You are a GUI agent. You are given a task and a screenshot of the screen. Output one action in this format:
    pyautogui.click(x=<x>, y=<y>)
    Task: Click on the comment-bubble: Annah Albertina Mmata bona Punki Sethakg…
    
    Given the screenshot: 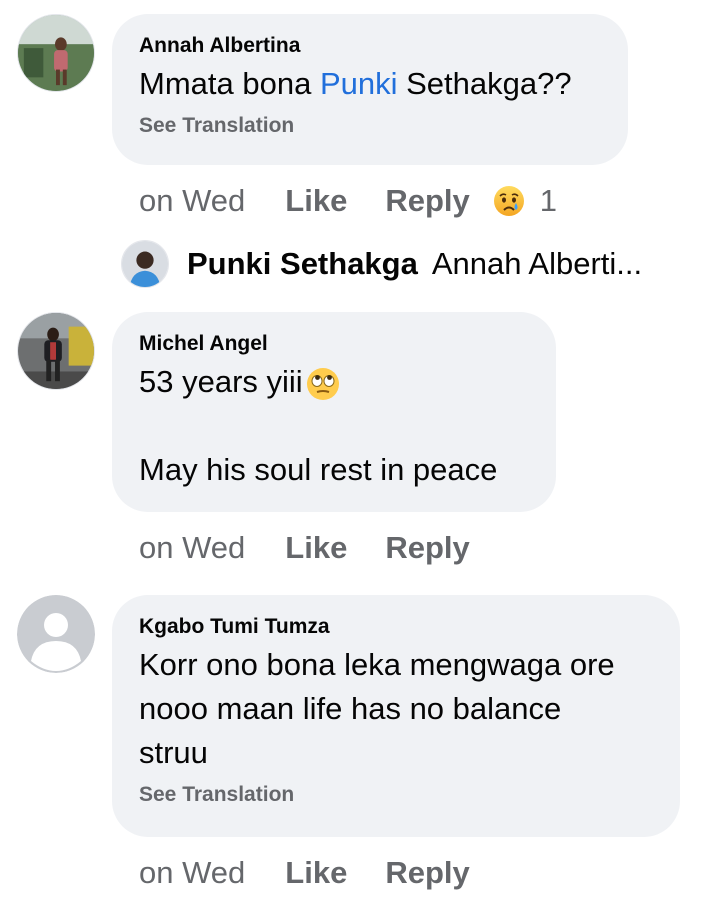 What is the action you would take?
    pyautogui.click(x=370, y=89)
    